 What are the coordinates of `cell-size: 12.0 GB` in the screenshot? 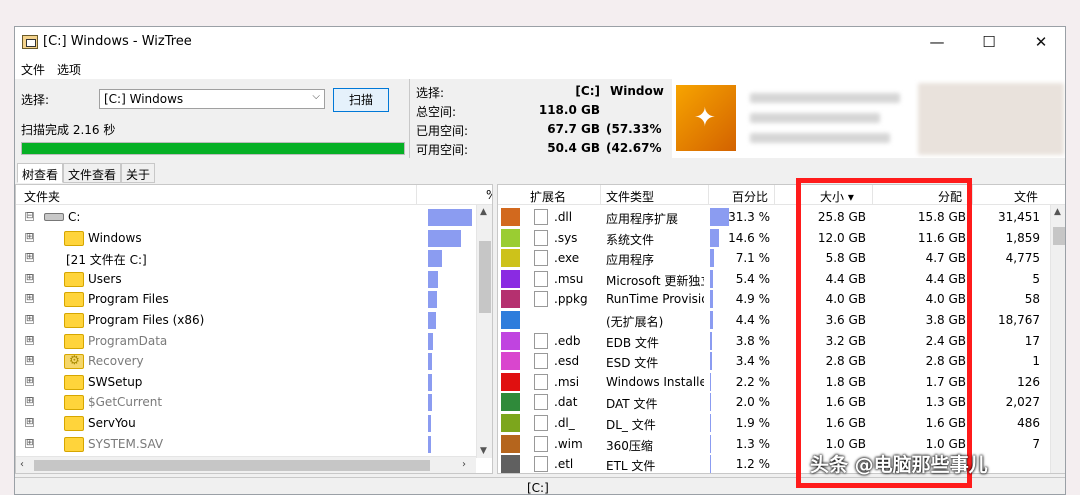 It's located at (841, 237).